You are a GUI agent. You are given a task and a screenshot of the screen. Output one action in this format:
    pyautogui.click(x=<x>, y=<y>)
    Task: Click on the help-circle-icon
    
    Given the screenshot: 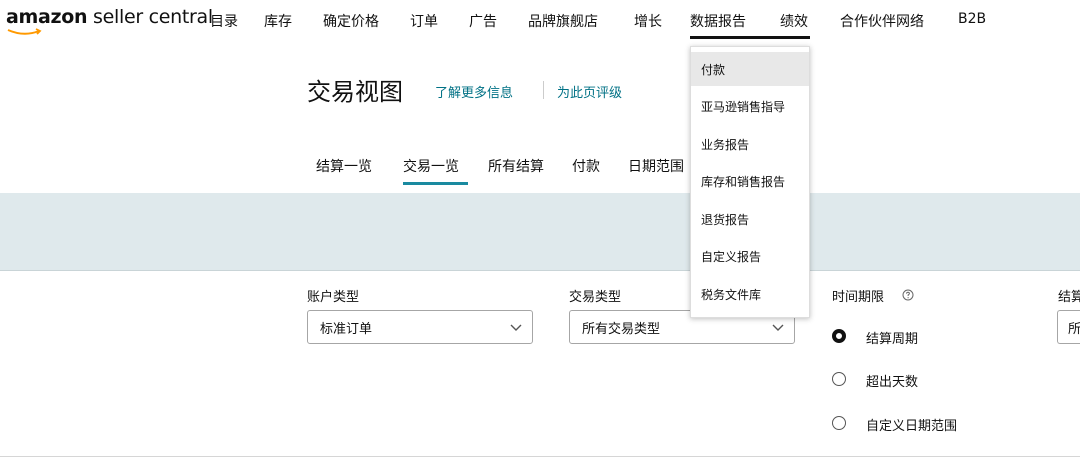 What is the action you would take?
    pyautogui.click(x=908, y=295)
    